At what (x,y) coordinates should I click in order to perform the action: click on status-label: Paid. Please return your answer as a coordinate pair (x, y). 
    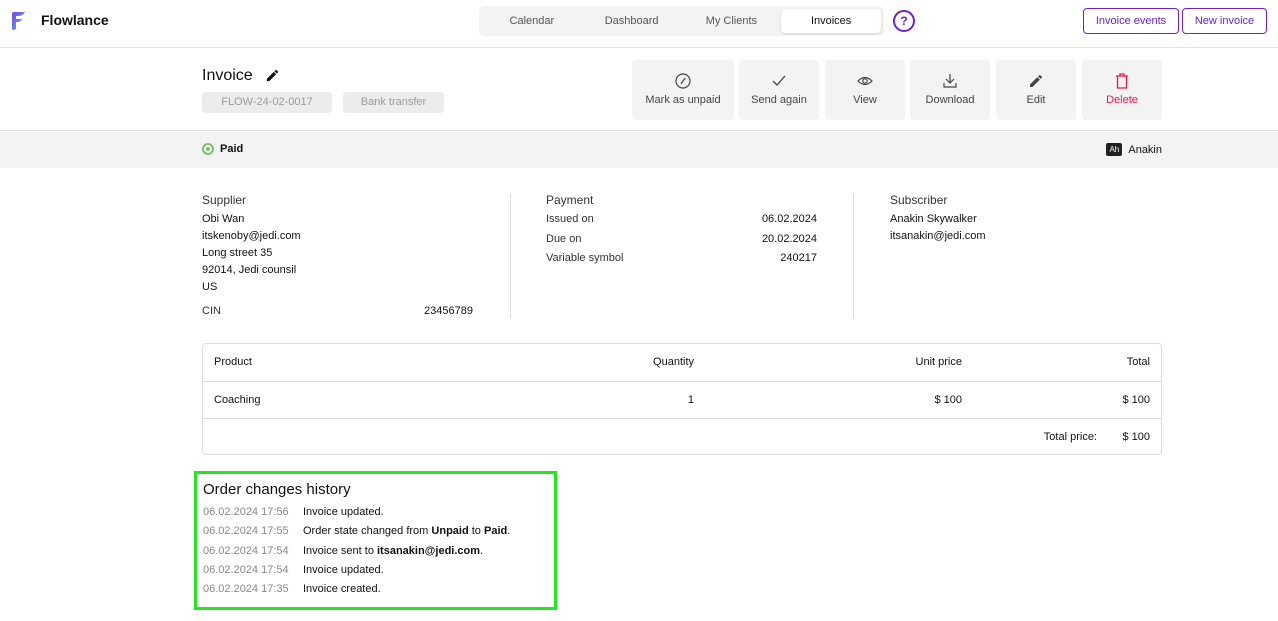
    Looking at the image, I should click on (232, 149).